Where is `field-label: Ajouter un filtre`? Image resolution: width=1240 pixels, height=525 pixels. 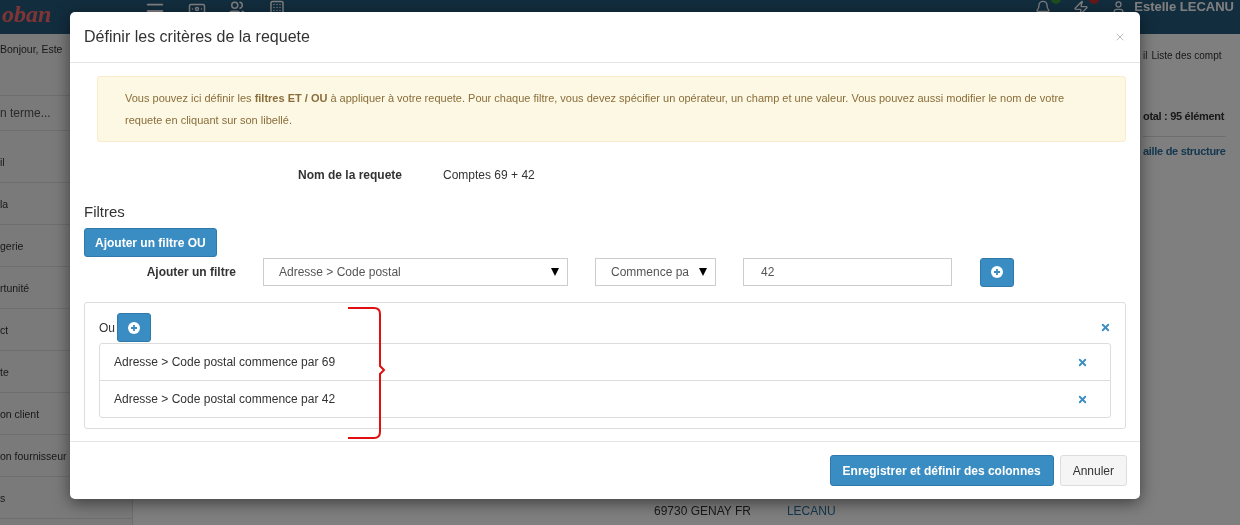 field-label: Ajouter un filtre is located at coordinates (190, 272).